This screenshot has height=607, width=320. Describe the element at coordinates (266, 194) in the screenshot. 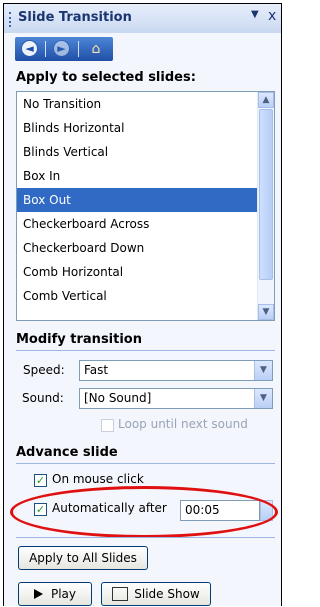

I see `scroll-thumb` at that location.